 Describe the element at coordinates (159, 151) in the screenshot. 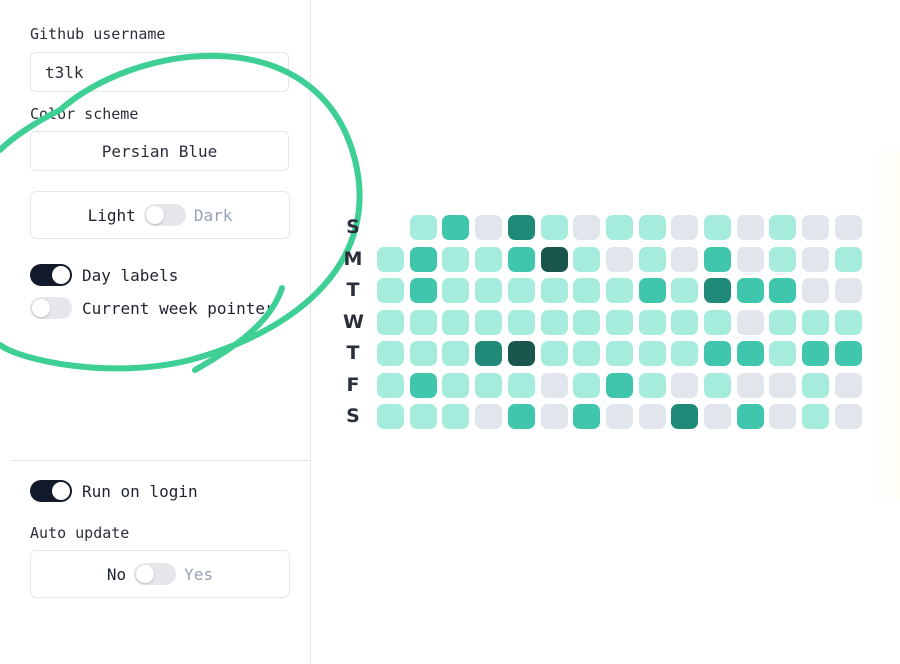

I see `color-scheme-select: Persian Blue` at that location.